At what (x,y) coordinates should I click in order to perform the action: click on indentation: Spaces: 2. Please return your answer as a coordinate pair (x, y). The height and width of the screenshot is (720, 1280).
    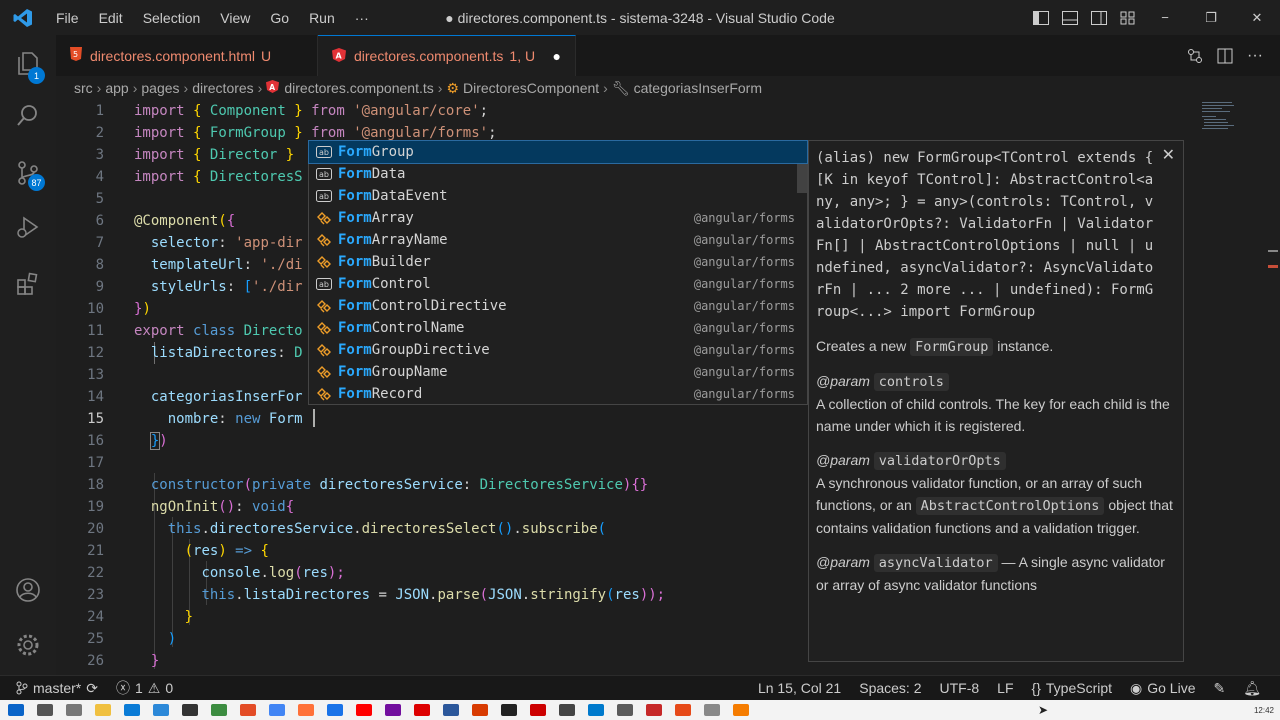
    Looking at the image, I should click on (890, 688).